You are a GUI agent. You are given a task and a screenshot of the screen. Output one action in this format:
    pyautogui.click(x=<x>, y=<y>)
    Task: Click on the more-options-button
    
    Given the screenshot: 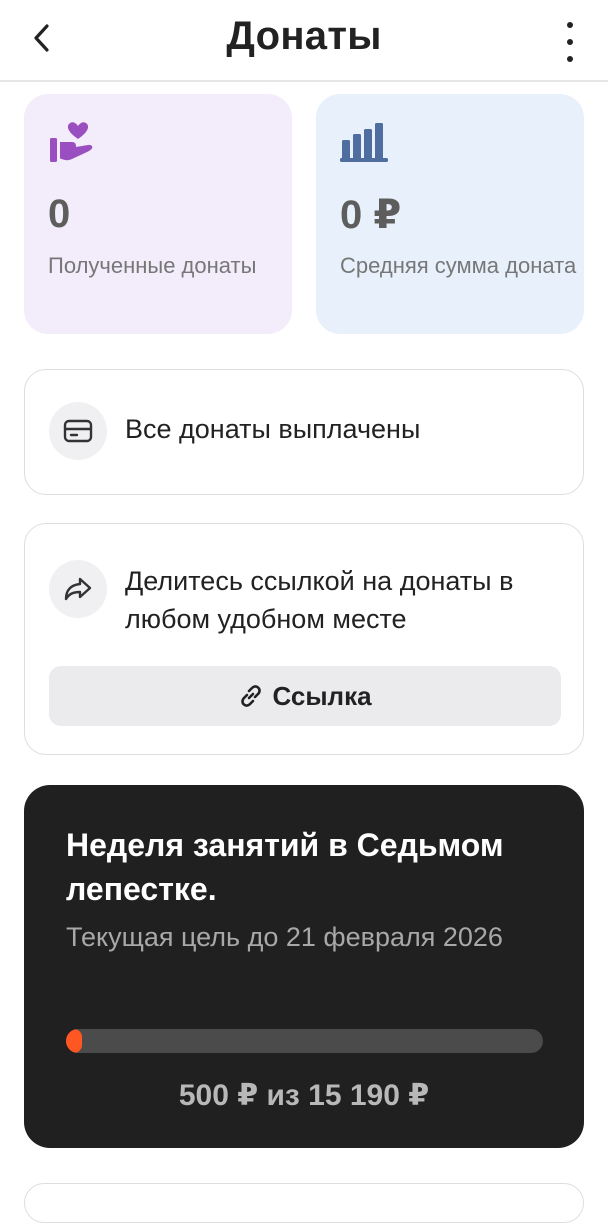 What is the action you would take?
    pyautogui.click(x=570, y=42)
    